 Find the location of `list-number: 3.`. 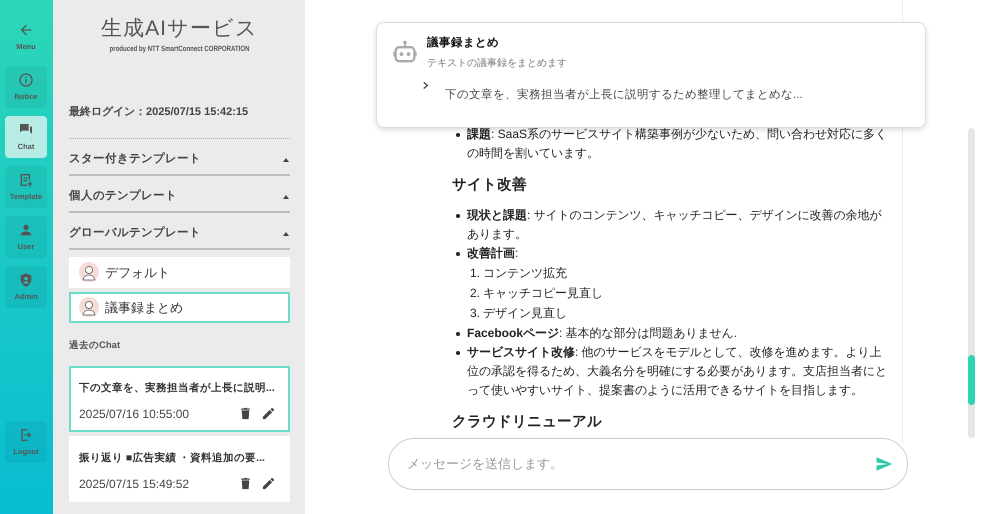

list-number: 3. is located at coordinates (475, 313).